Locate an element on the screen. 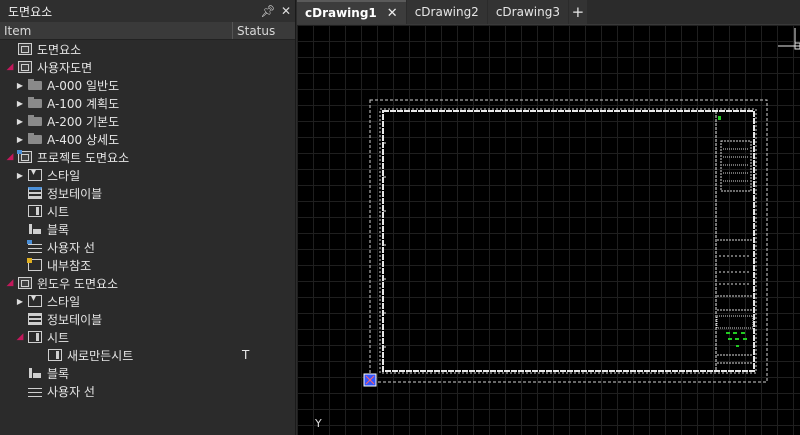  project-drawing-icon is located at coordinates (24, 156).